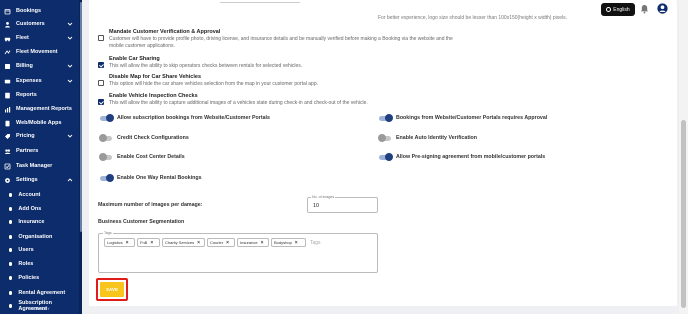 Image resolution: width=688 pixels, height=314 pixels. I want to click on customers-icon, so click(7, 24).